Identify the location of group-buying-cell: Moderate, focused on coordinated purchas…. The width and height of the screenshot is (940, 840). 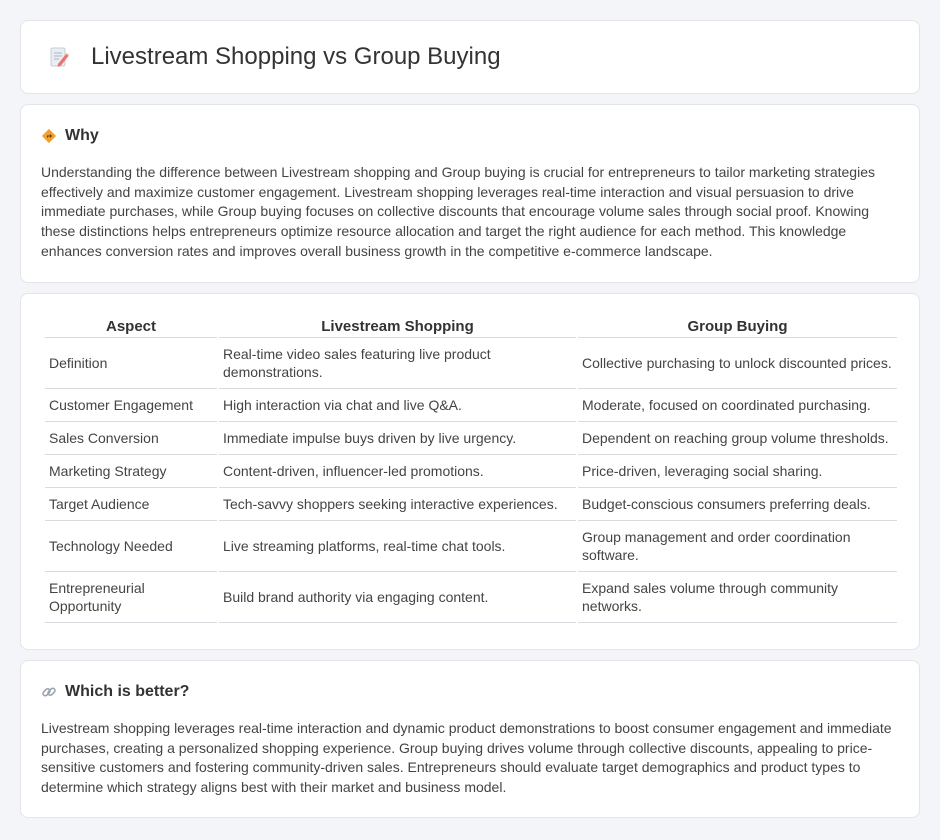
(737, 405).